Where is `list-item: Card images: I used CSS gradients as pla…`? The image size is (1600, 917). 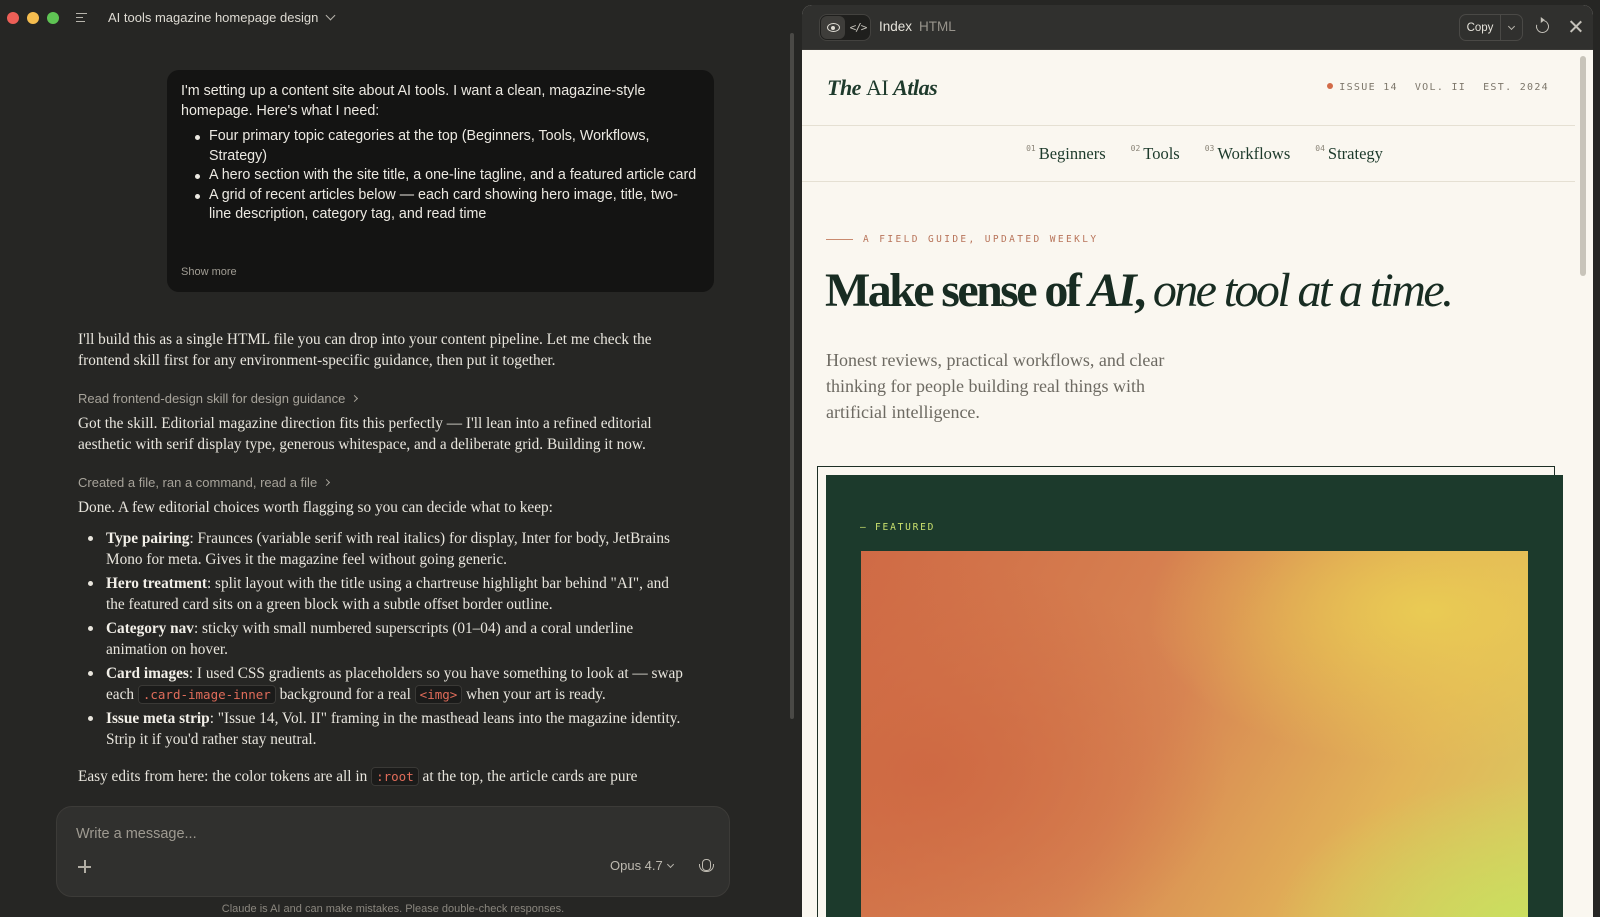 list-item: Card images: I used CSS gradients as pla… is located at coordinates (385, 684).